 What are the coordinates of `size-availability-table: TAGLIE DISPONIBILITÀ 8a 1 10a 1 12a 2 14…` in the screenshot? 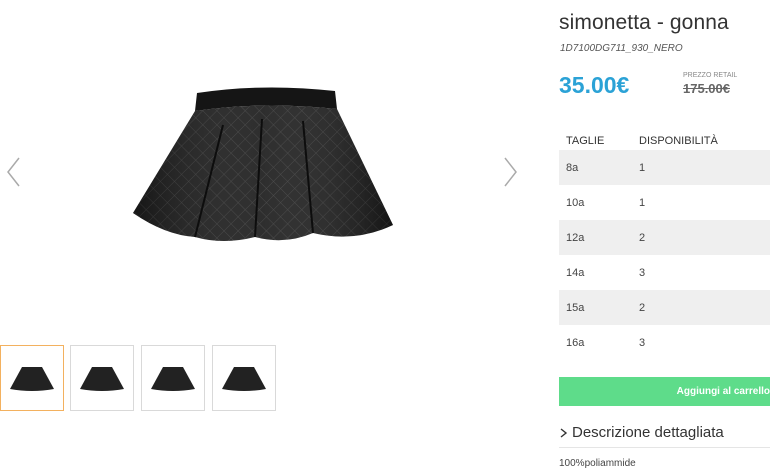 It's located at (664, 245).